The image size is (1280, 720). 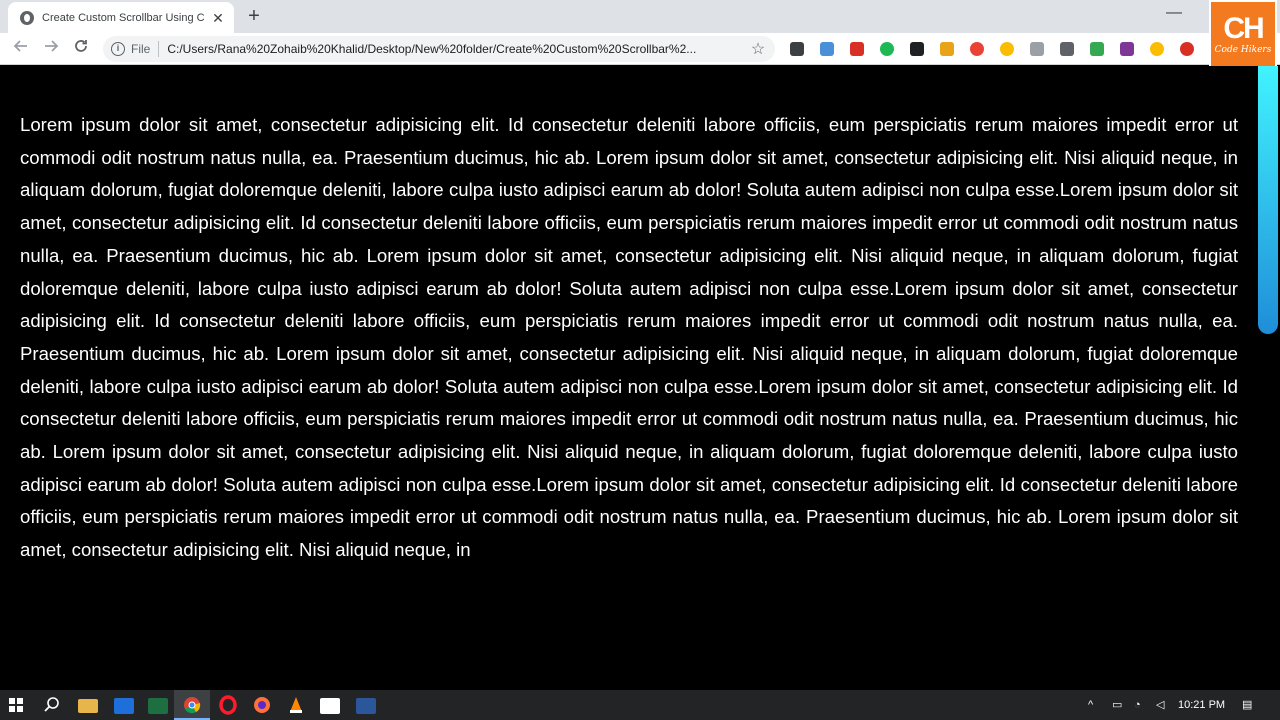 What do you see at coordinates (1174, 12) in the screenshot?
I see `minimize-button: —` at bounding box center [1174, 12].